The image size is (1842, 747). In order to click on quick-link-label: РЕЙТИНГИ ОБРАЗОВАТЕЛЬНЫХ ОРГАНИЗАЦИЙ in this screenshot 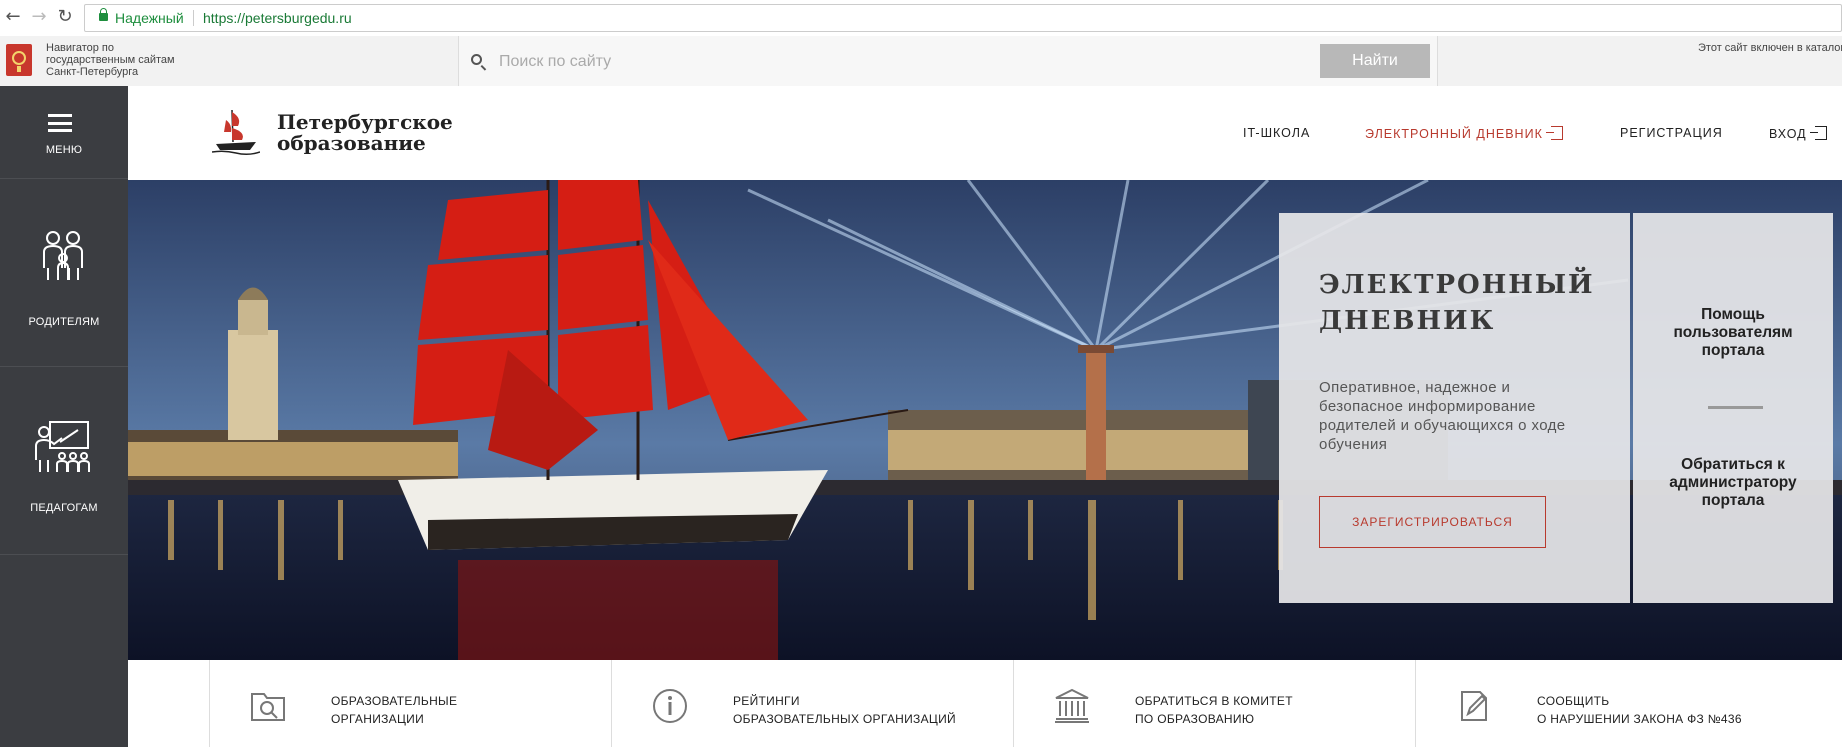, I will do `click(844, 710)`.